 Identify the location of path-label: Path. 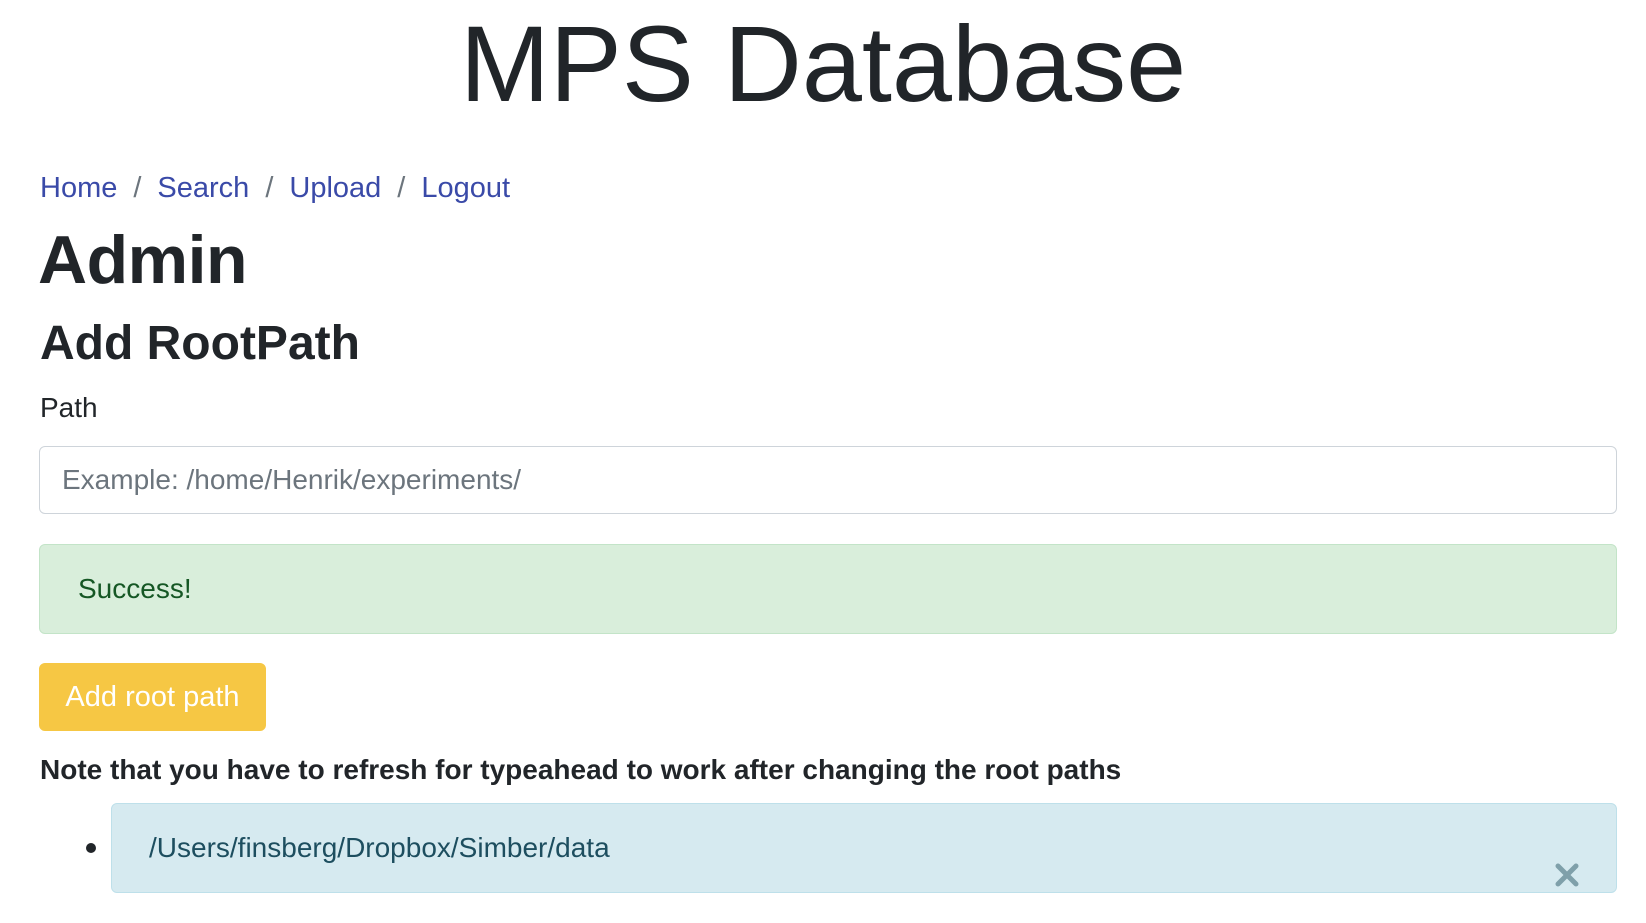
(69, 407).